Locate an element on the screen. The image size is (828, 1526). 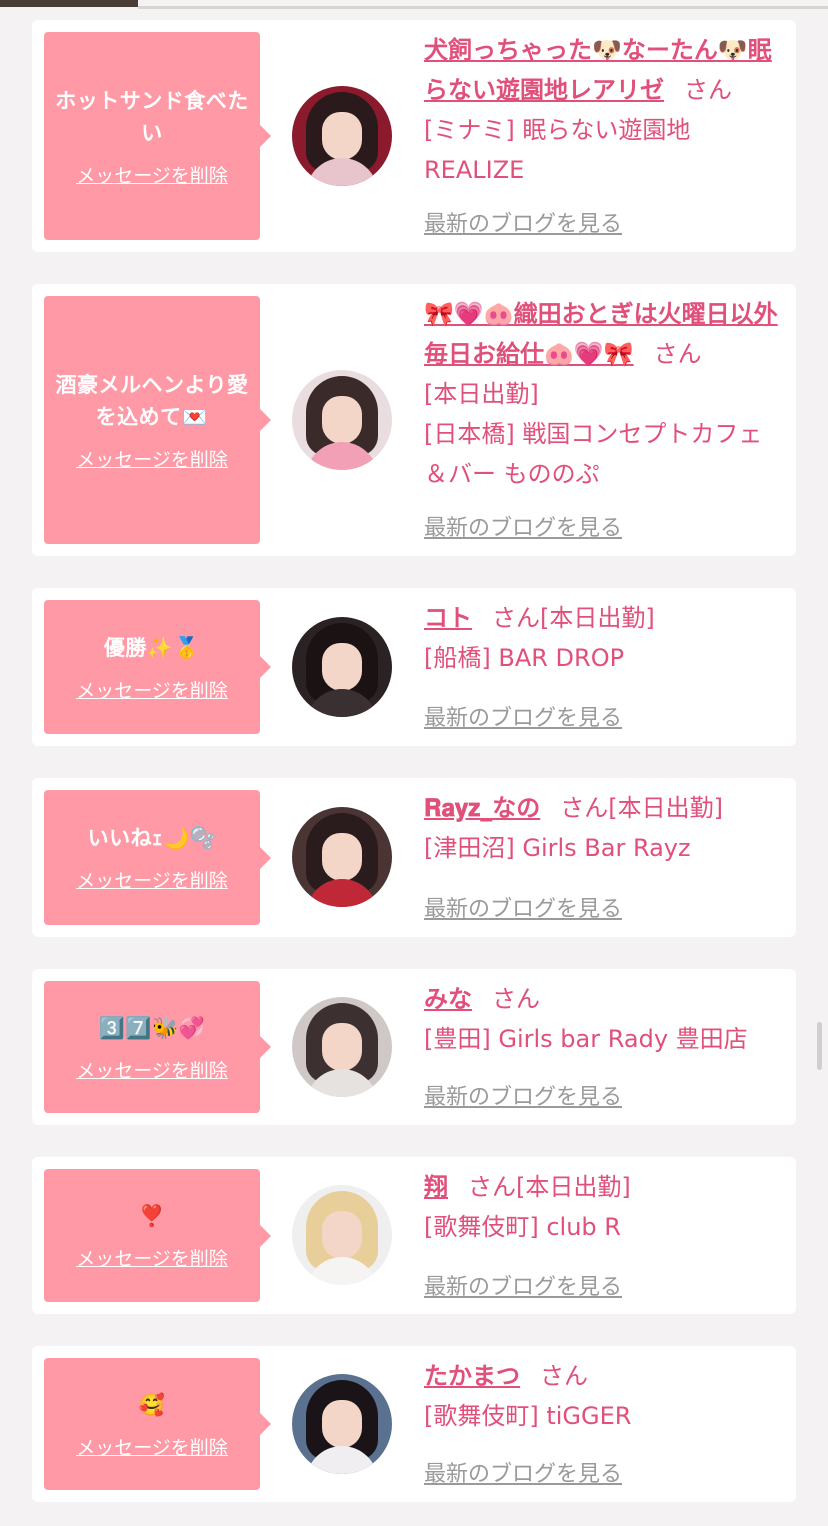
shop-name: [ミナミ] 眠らない遊園地REALIZE is located at coordinates (557, 150).